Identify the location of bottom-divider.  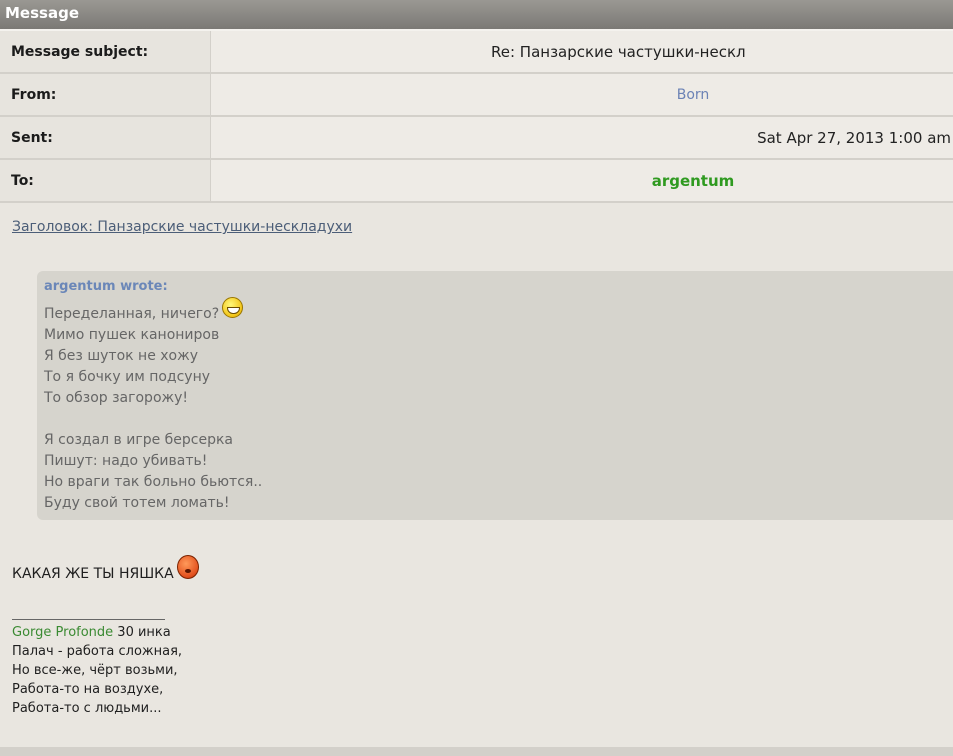
(476, 751).